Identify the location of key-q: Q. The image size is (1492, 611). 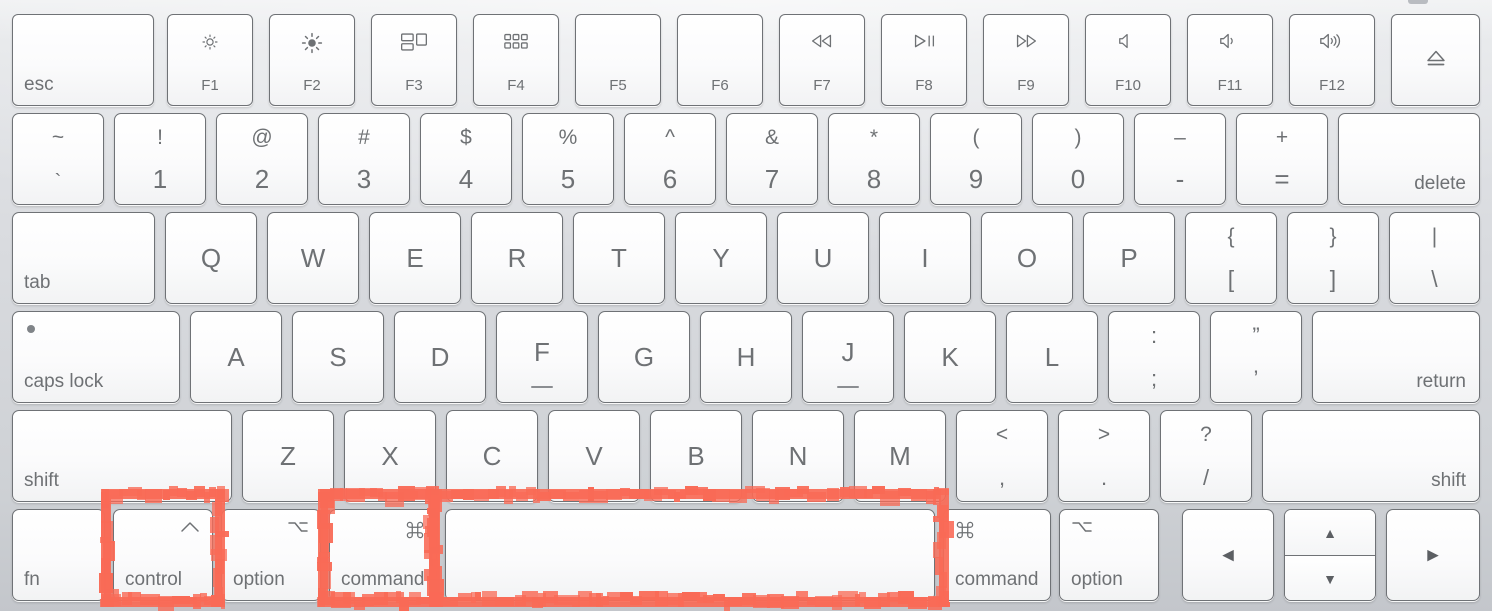
(211, 258).